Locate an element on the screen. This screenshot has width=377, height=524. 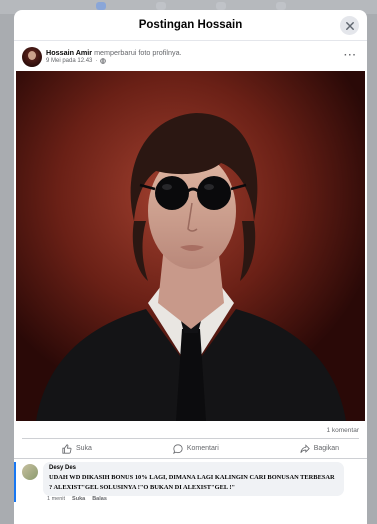
groups-nav-icon is located at coordinates (281, 6).